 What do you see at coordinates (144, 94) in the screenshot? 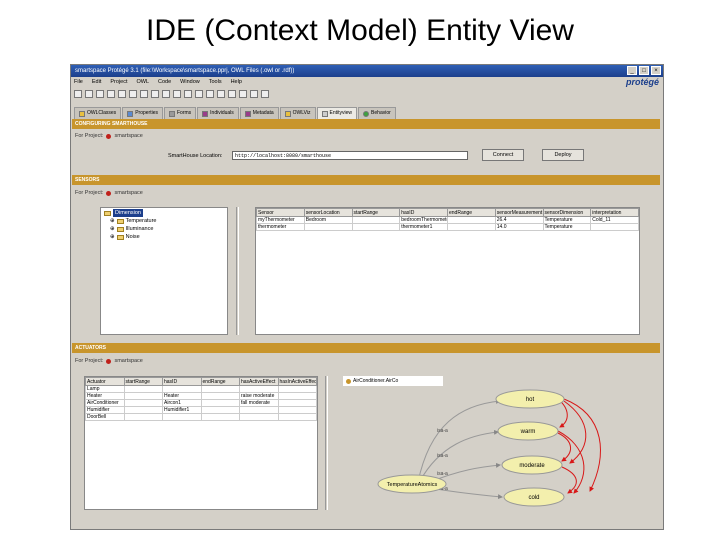
I see `undo-icon` at bounding box center [144, 94].